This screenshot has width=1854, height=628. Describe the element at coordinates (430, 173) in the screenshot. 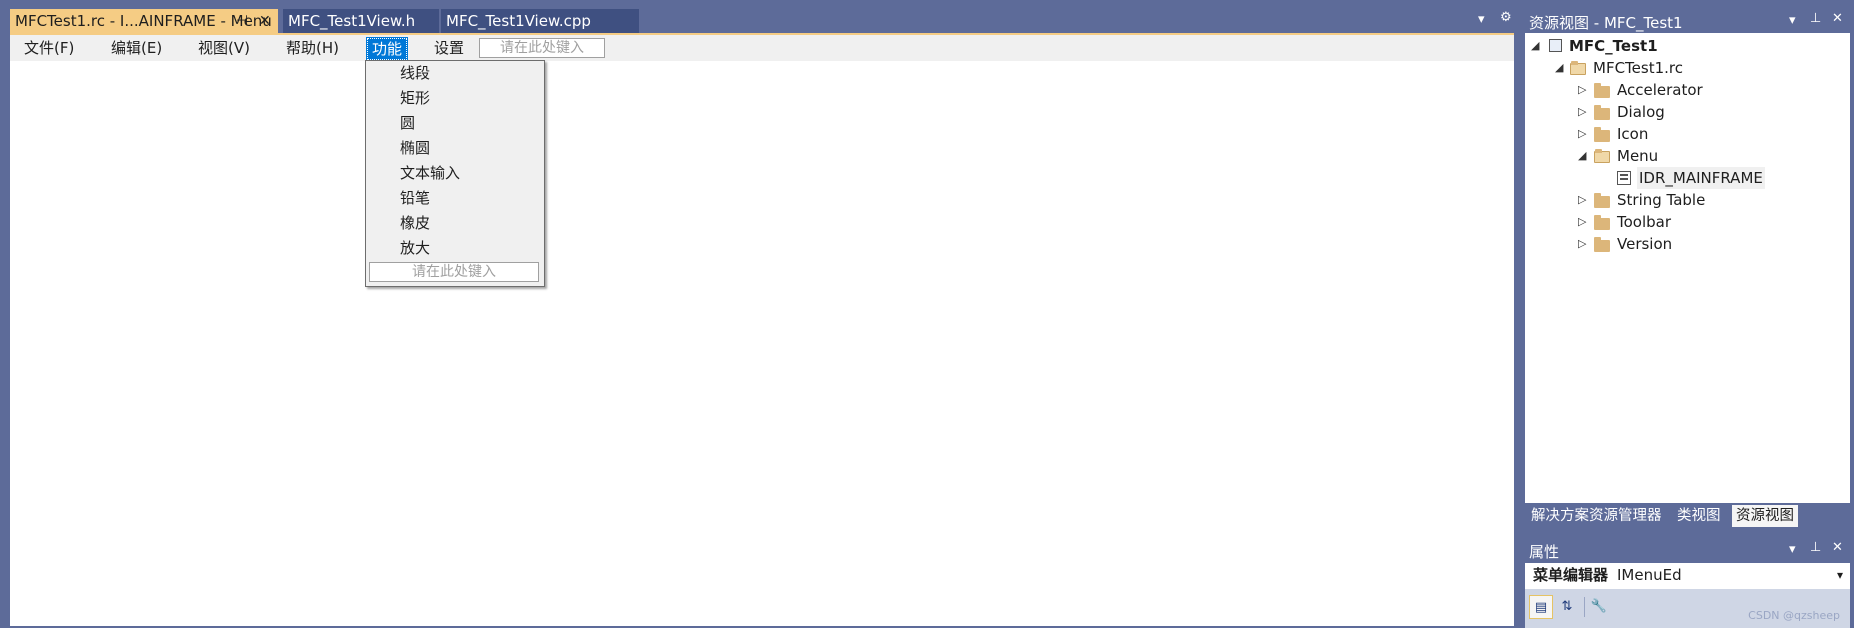

I see `menu-item-text-input: 文本输入` at that location.